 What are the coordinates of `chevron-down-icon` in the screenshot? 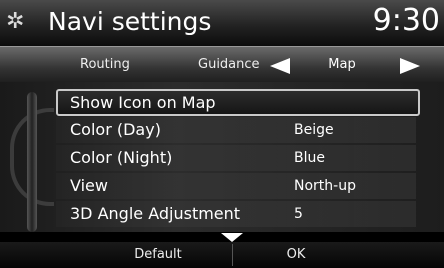 It's located at (232, 237).